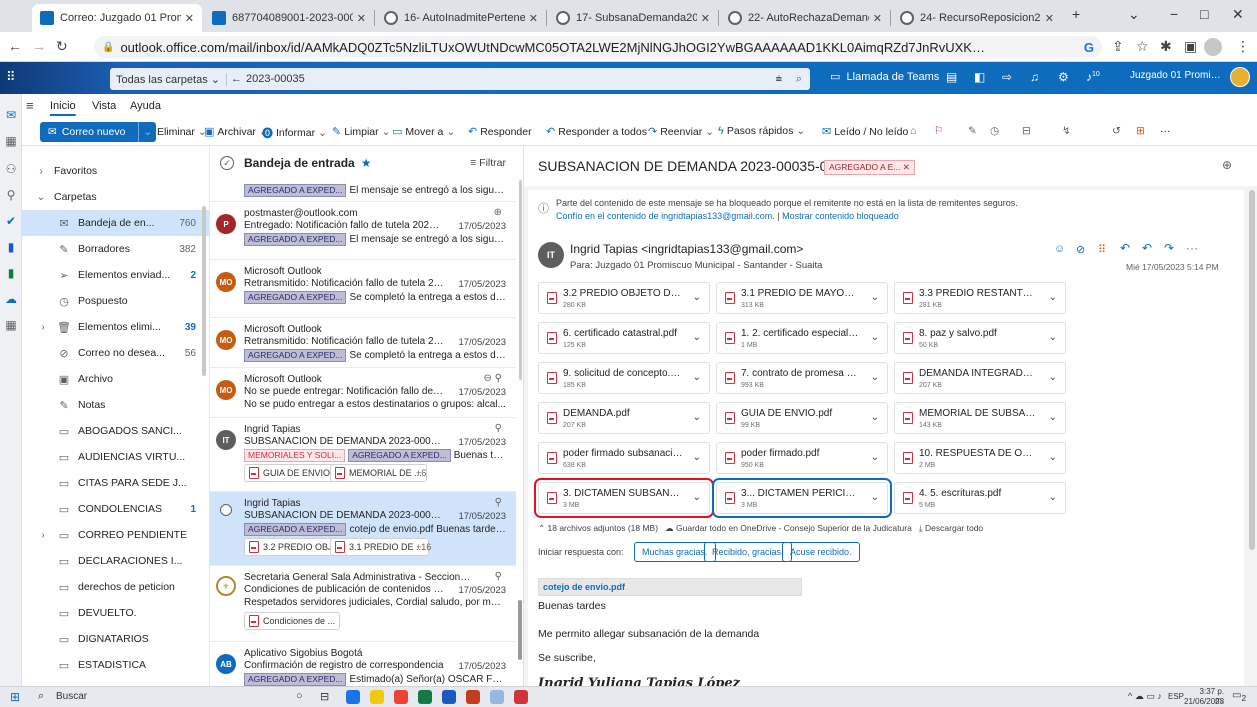 The image size is (1257, 707). Describe the element at coordinates (115, 249) in the screenshot. I see `folder-item: ✎ Borradores 382` at that location.